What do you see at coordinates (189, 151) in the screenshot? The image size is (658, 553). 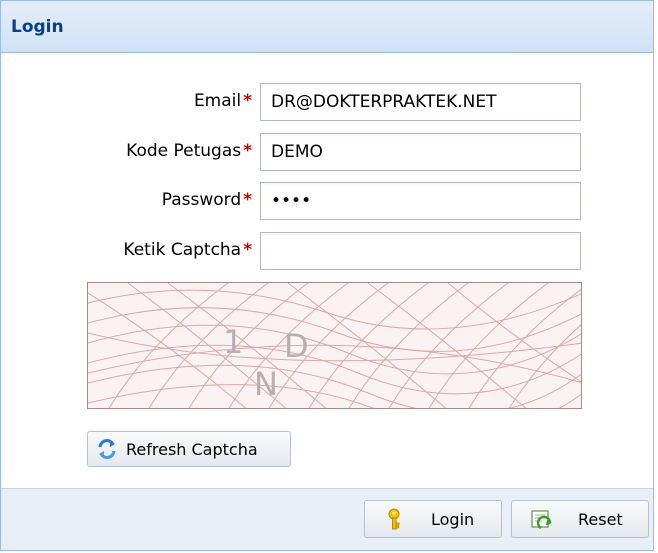 I see `kode-petugas-label: Kode Petugas *` at bounding box center [189, 151].